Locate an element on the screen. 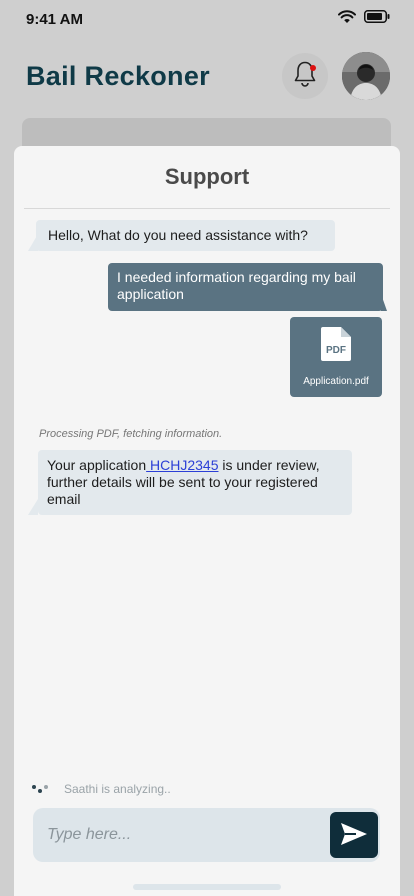 The height and width of the screenshot is (896, 414). typing-indicator: Saathi is analyzing.. is located at coordinates (101, 789).